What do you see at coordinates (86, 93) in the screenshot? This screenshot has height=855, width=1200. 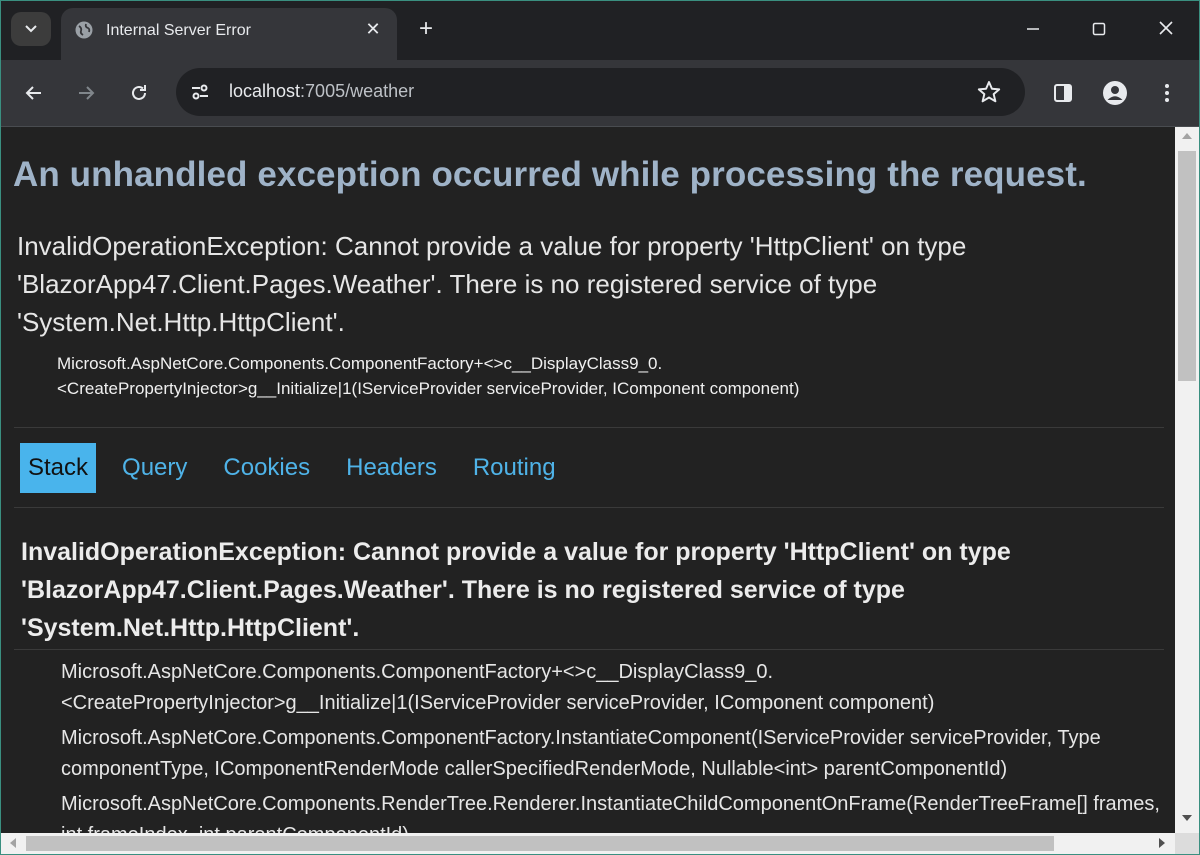 I see `forward-arrow-icon` at bounding box center [86, 93].